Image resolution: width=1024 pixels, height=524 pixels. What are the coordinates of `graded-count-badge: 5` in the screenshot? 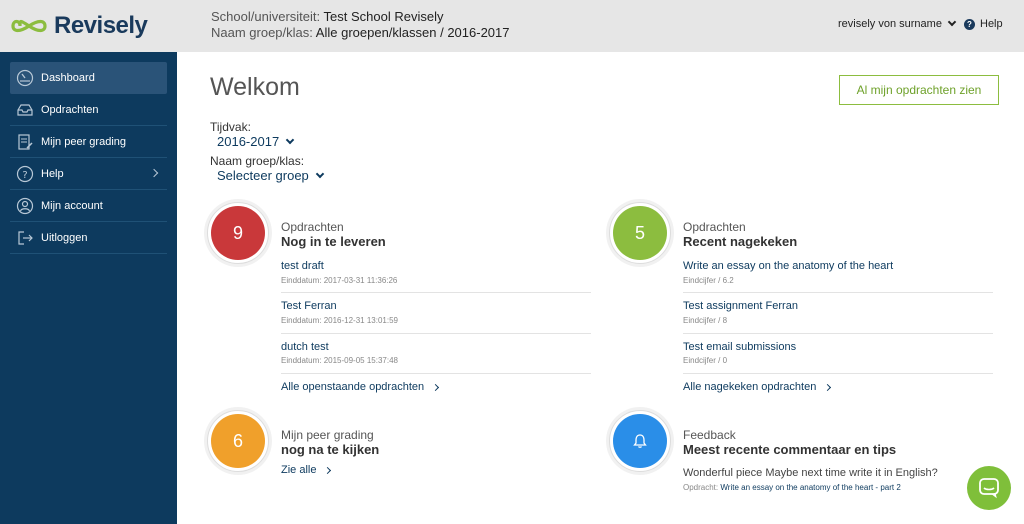 It's located at (640, 233).